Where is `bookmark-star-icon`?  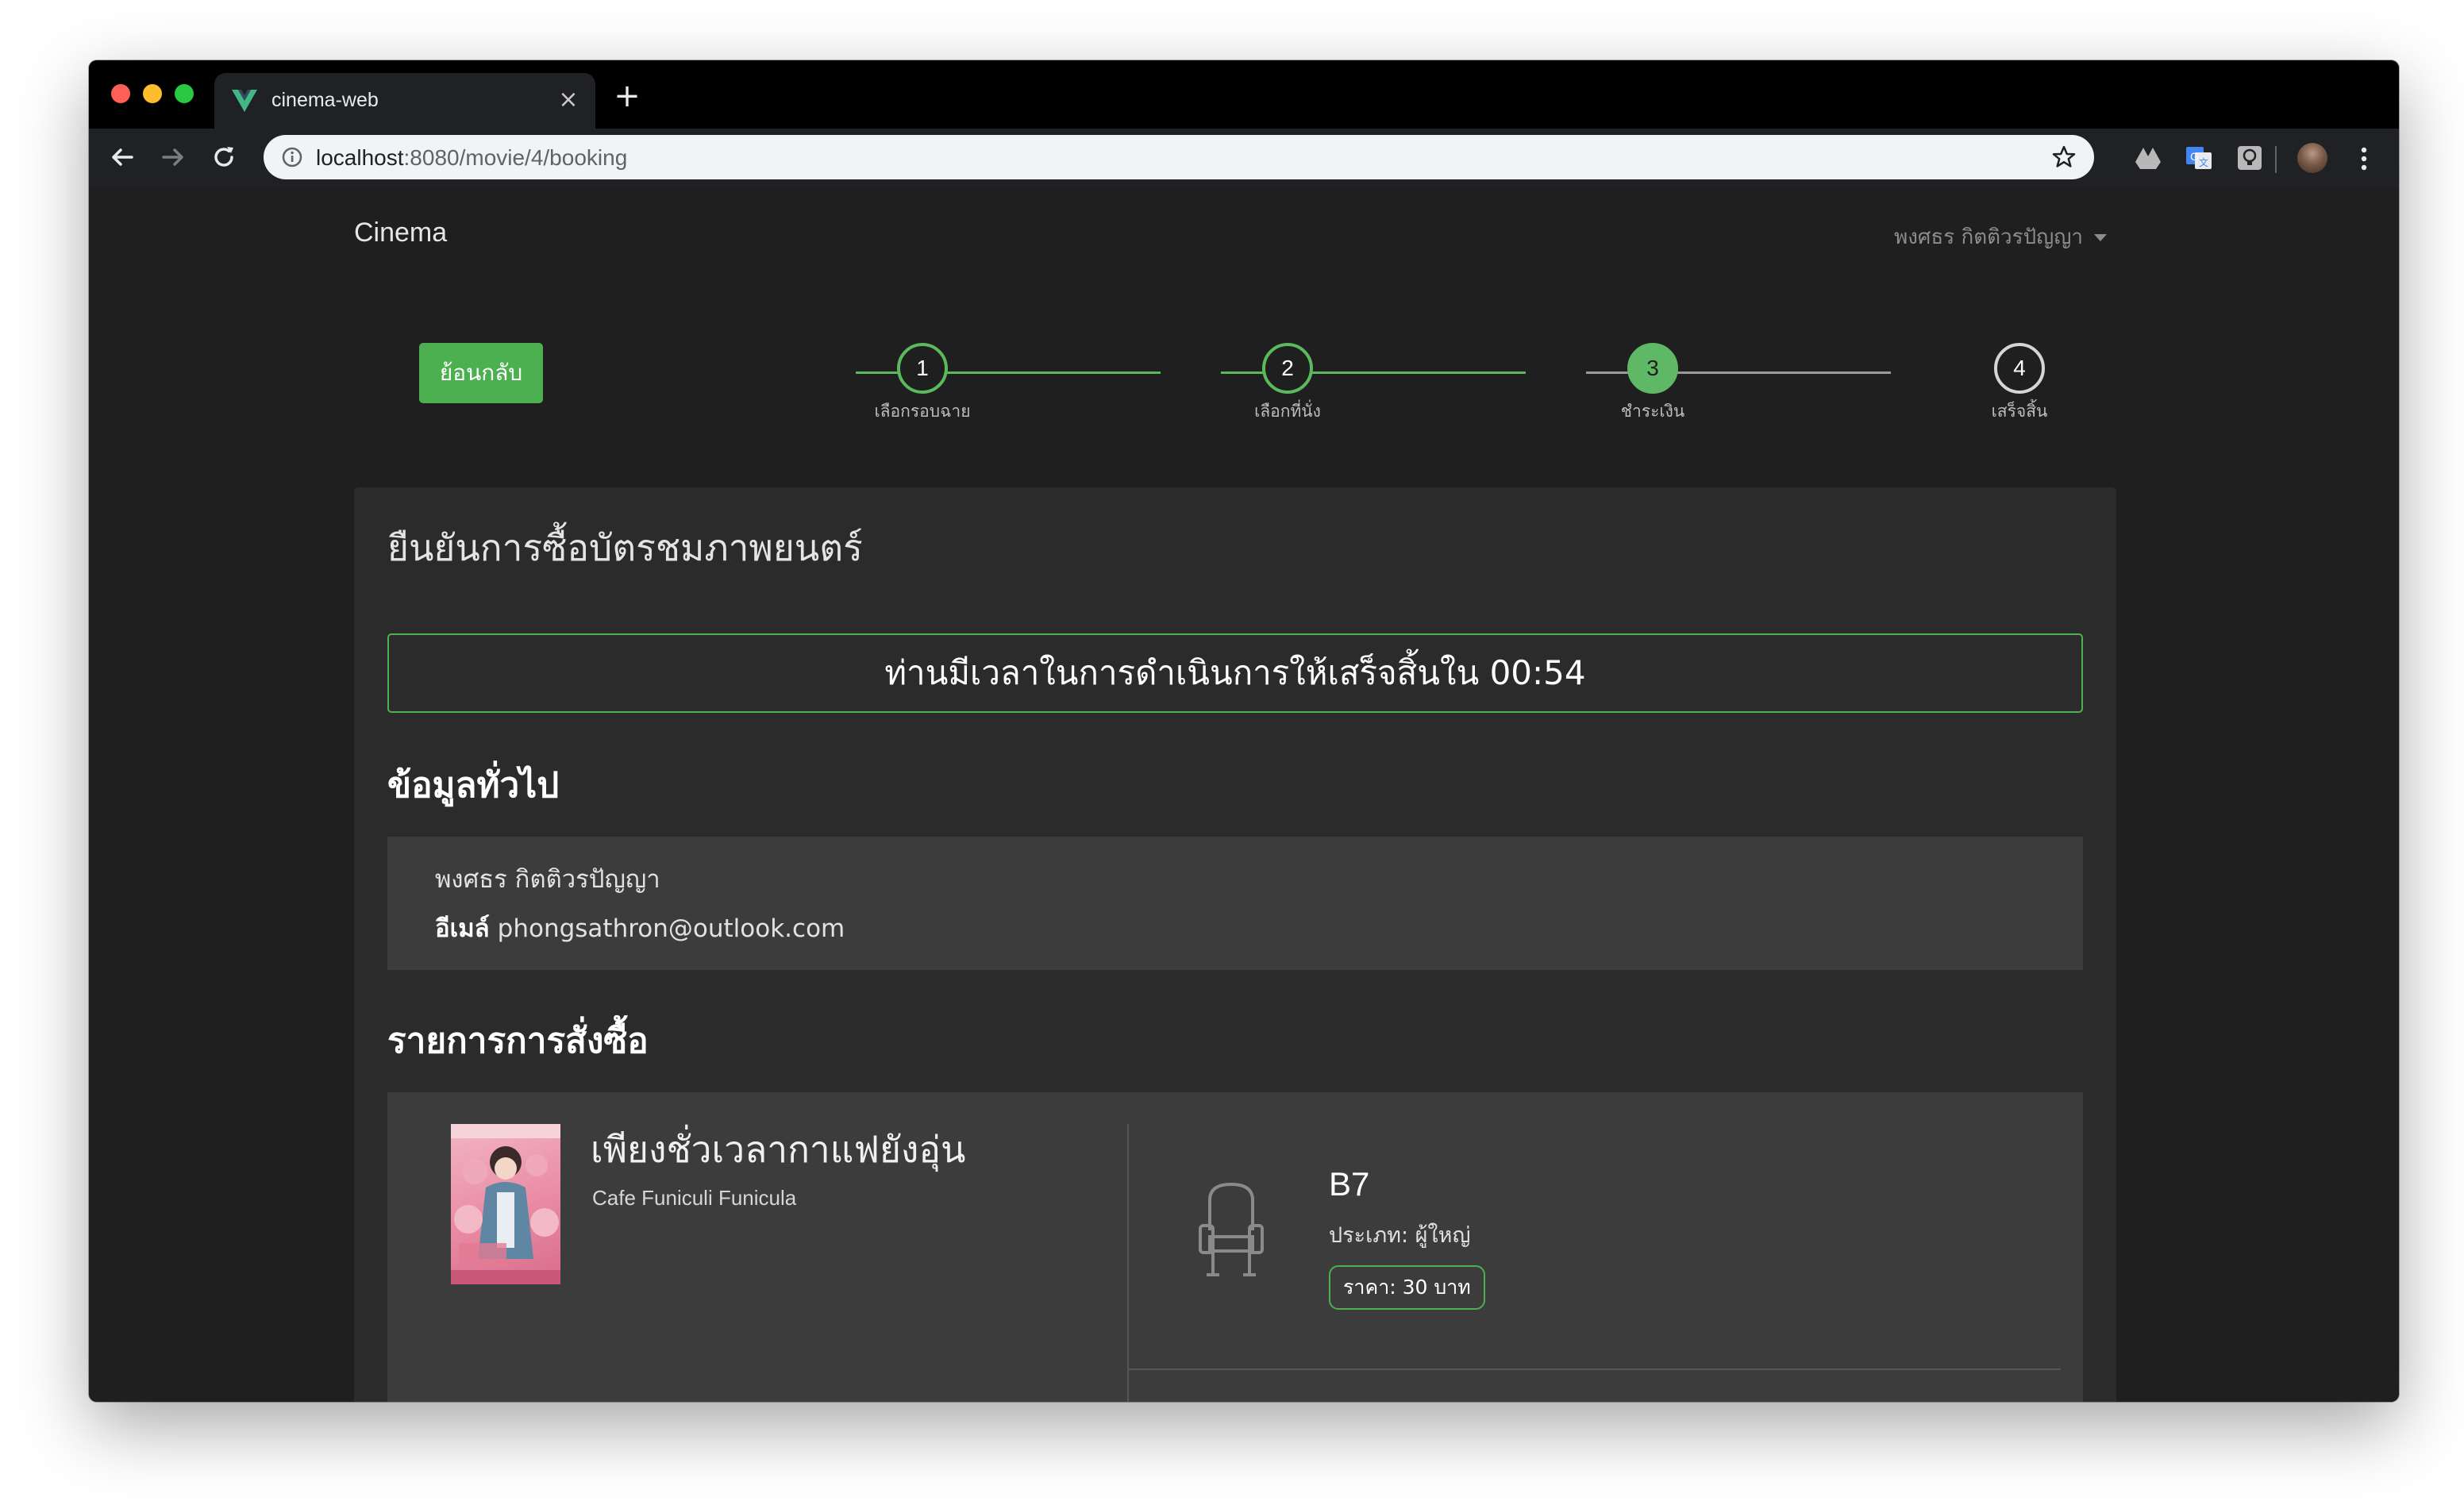
bookmark-star-icon is located at coordinates (2064, 157).